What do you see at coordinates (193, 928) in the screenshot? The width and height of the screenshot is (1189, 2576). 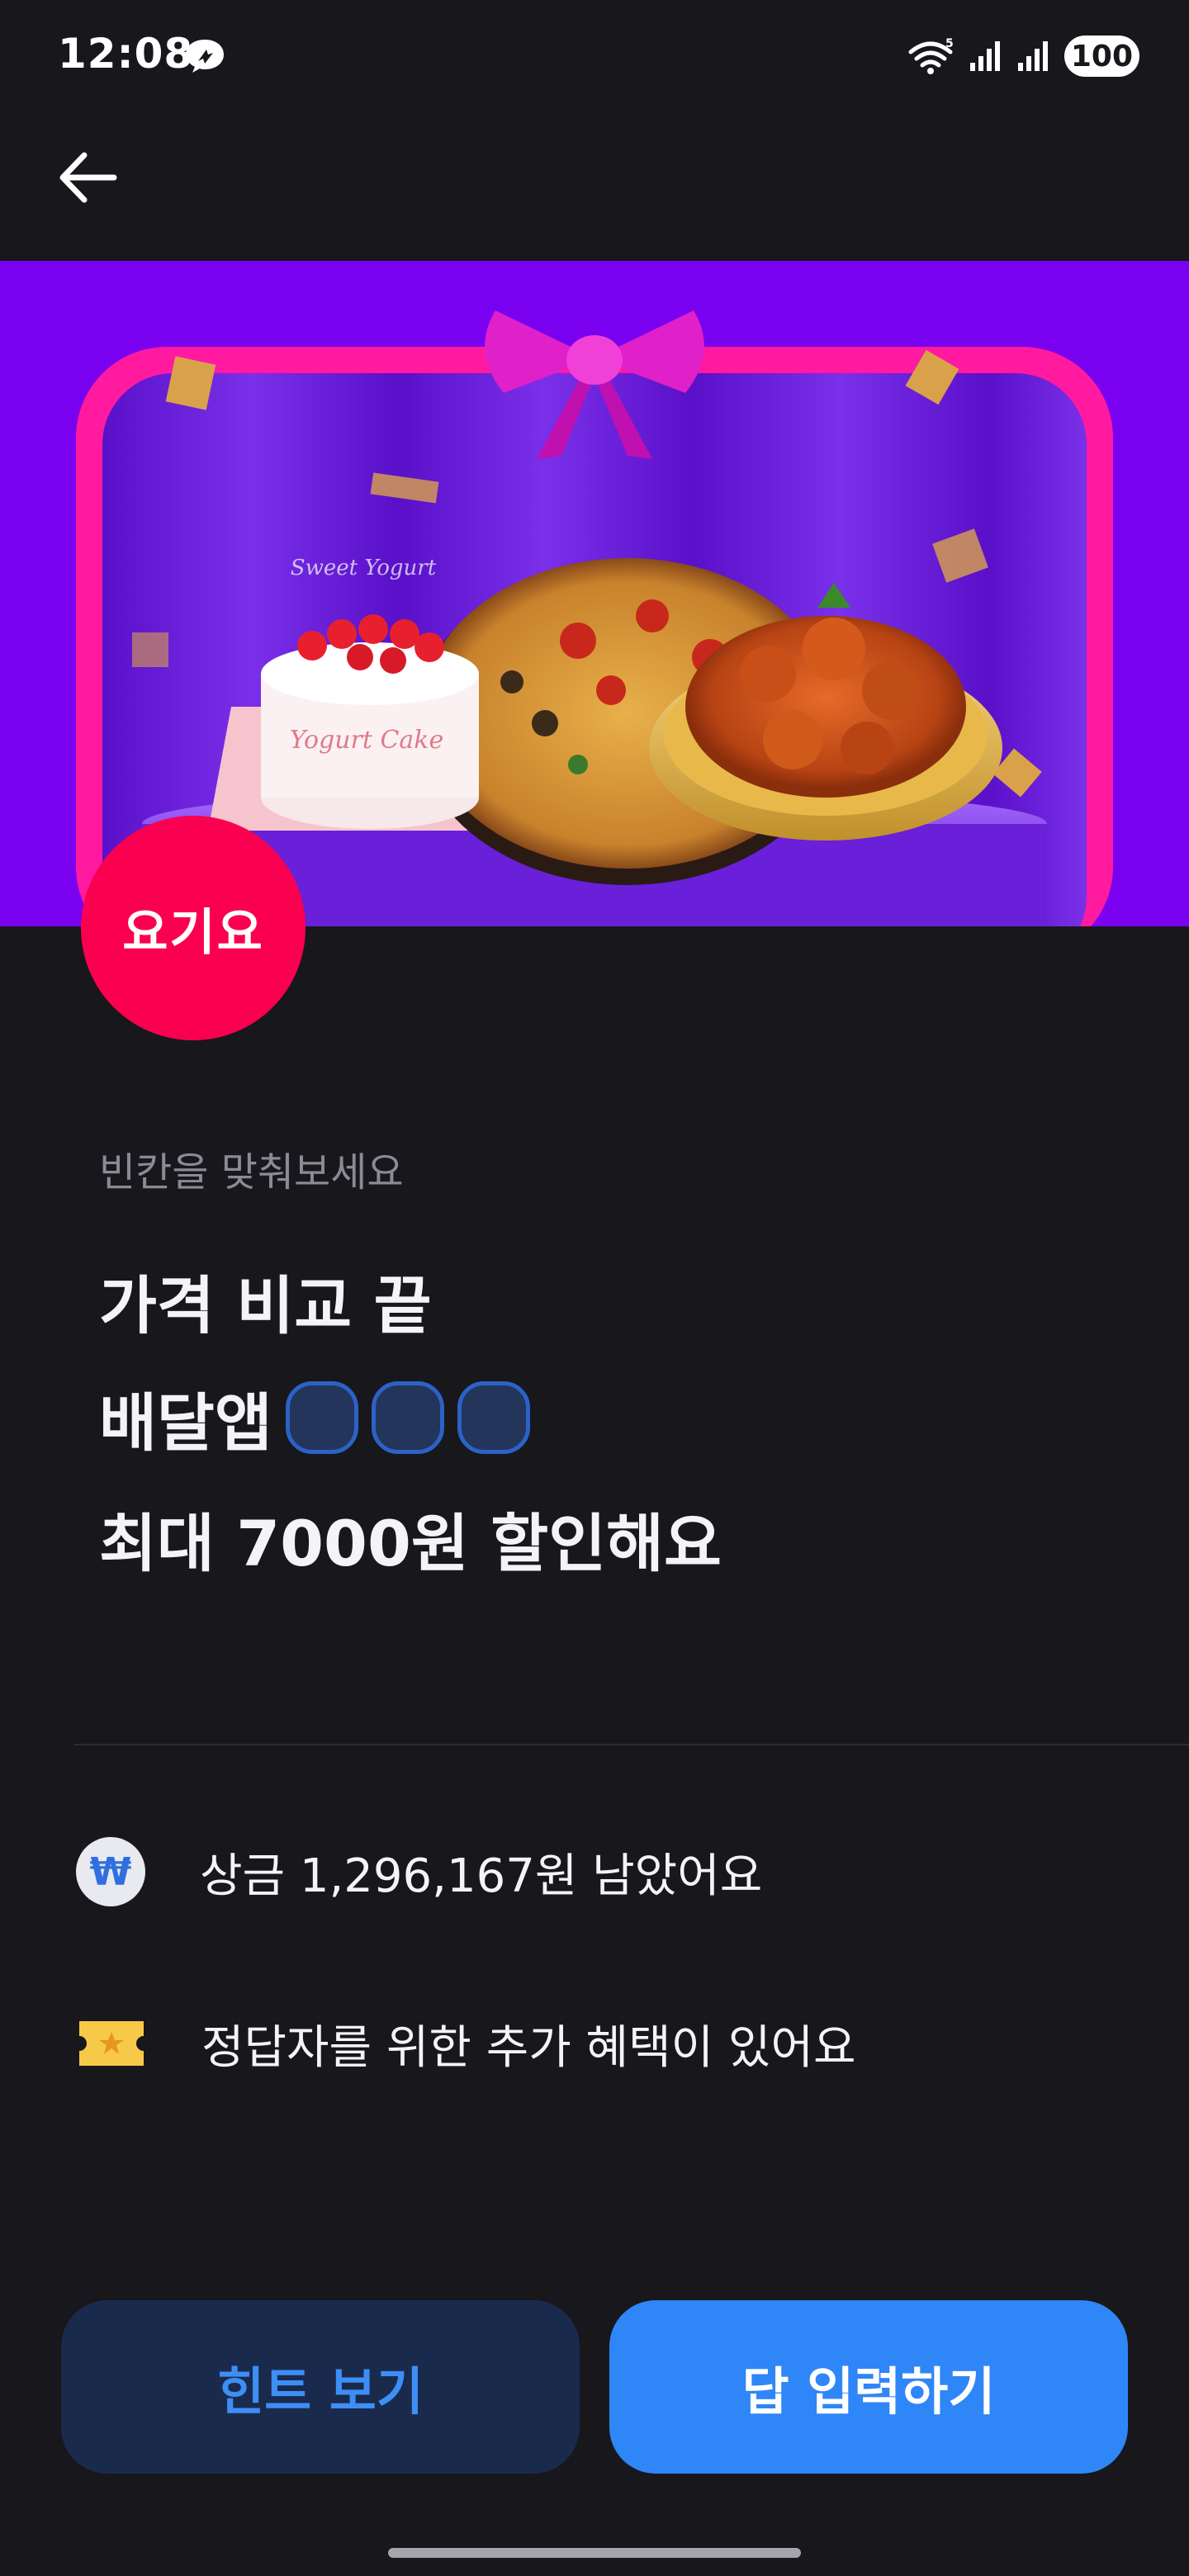 I see `yogiyo-logo: 요기요` at bounding box center [193, 928].